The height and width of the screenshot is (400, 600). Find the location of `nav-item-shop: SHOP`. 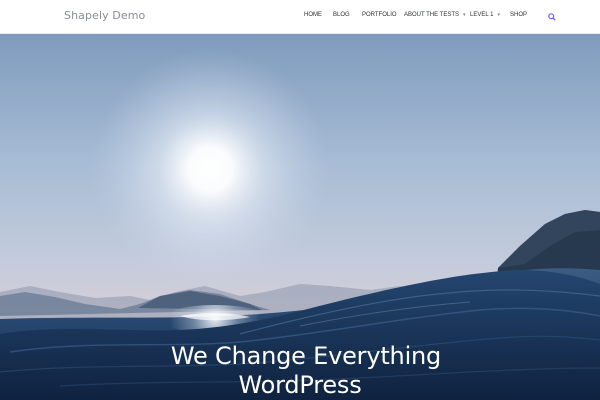

nav-item-shop: SHOP is located at coordinates (518, 15).